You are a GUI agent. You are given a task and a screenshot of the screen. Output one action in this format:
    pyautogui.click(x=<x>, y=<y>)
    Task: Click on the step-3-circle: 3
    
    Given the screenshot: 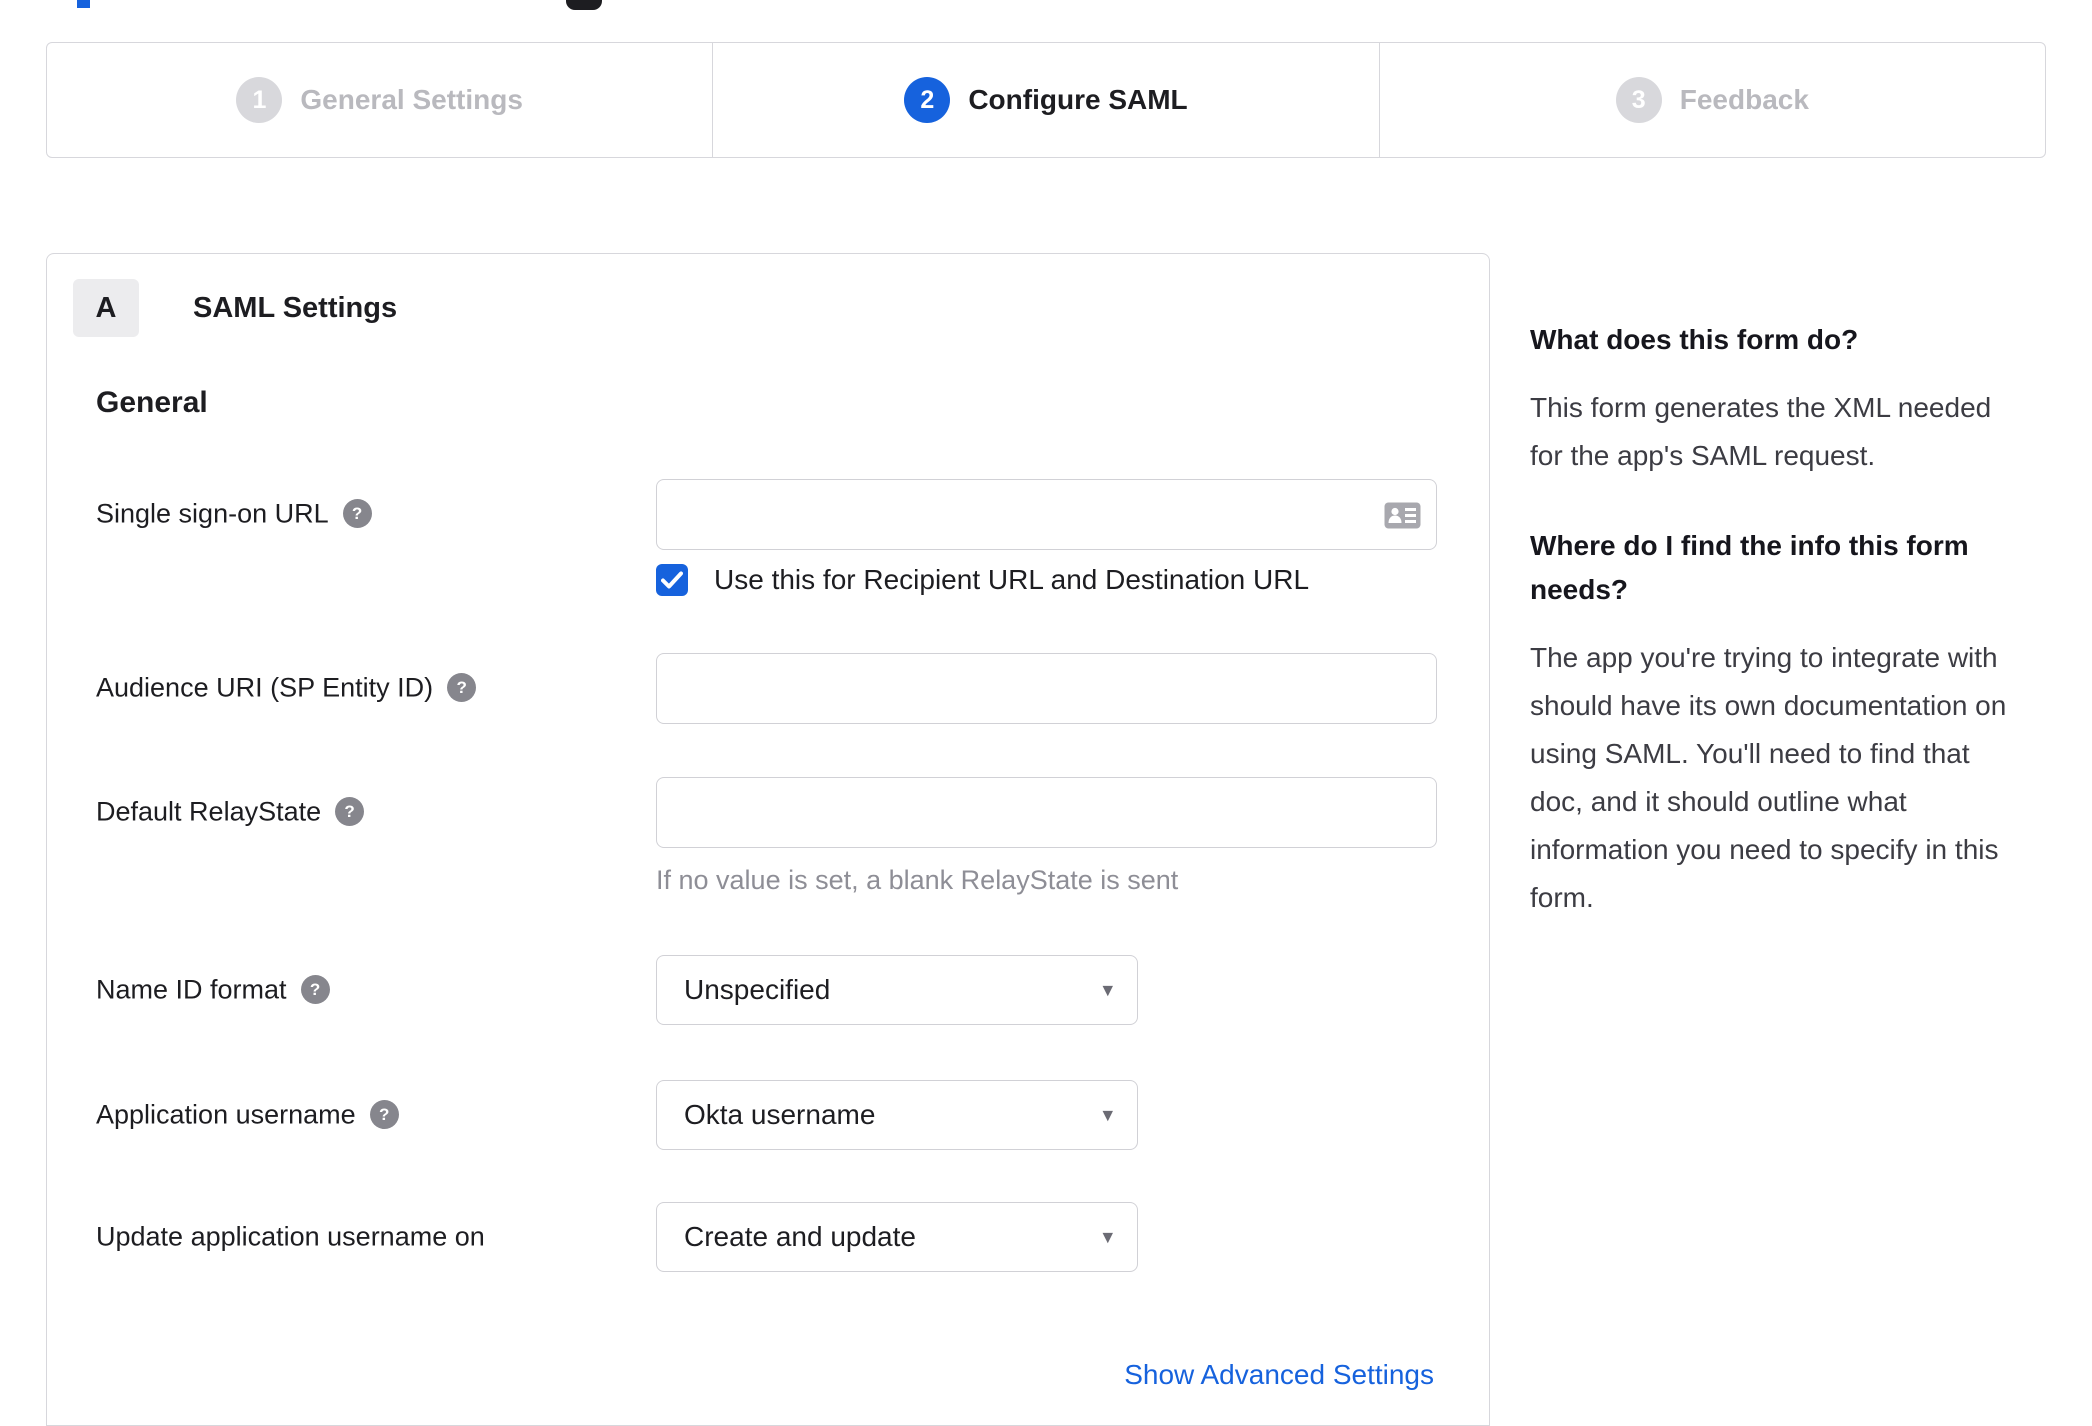 What is the action you would take?
    pyautogui.click(x=1638, y=100)
    